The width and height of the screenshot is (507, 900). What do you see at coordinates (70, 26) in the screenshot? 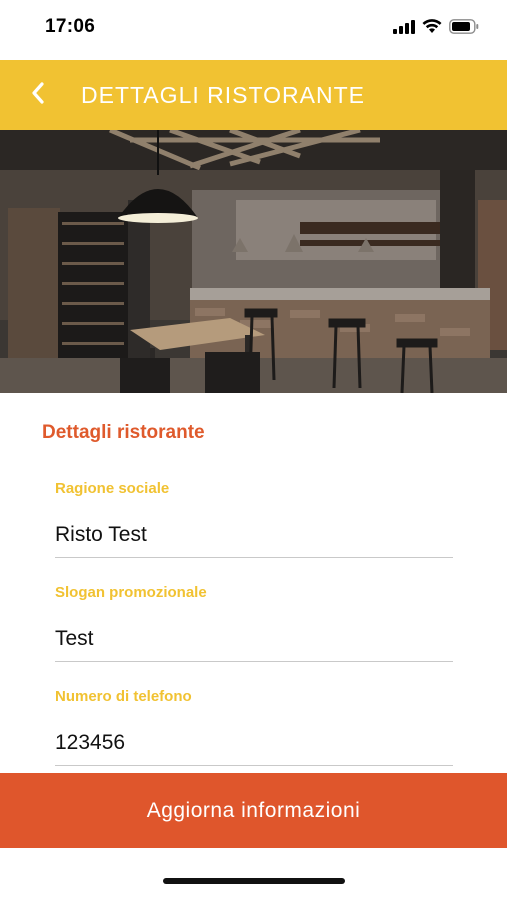
I see `status-time: 17:06` at bounding box center [70, 26].